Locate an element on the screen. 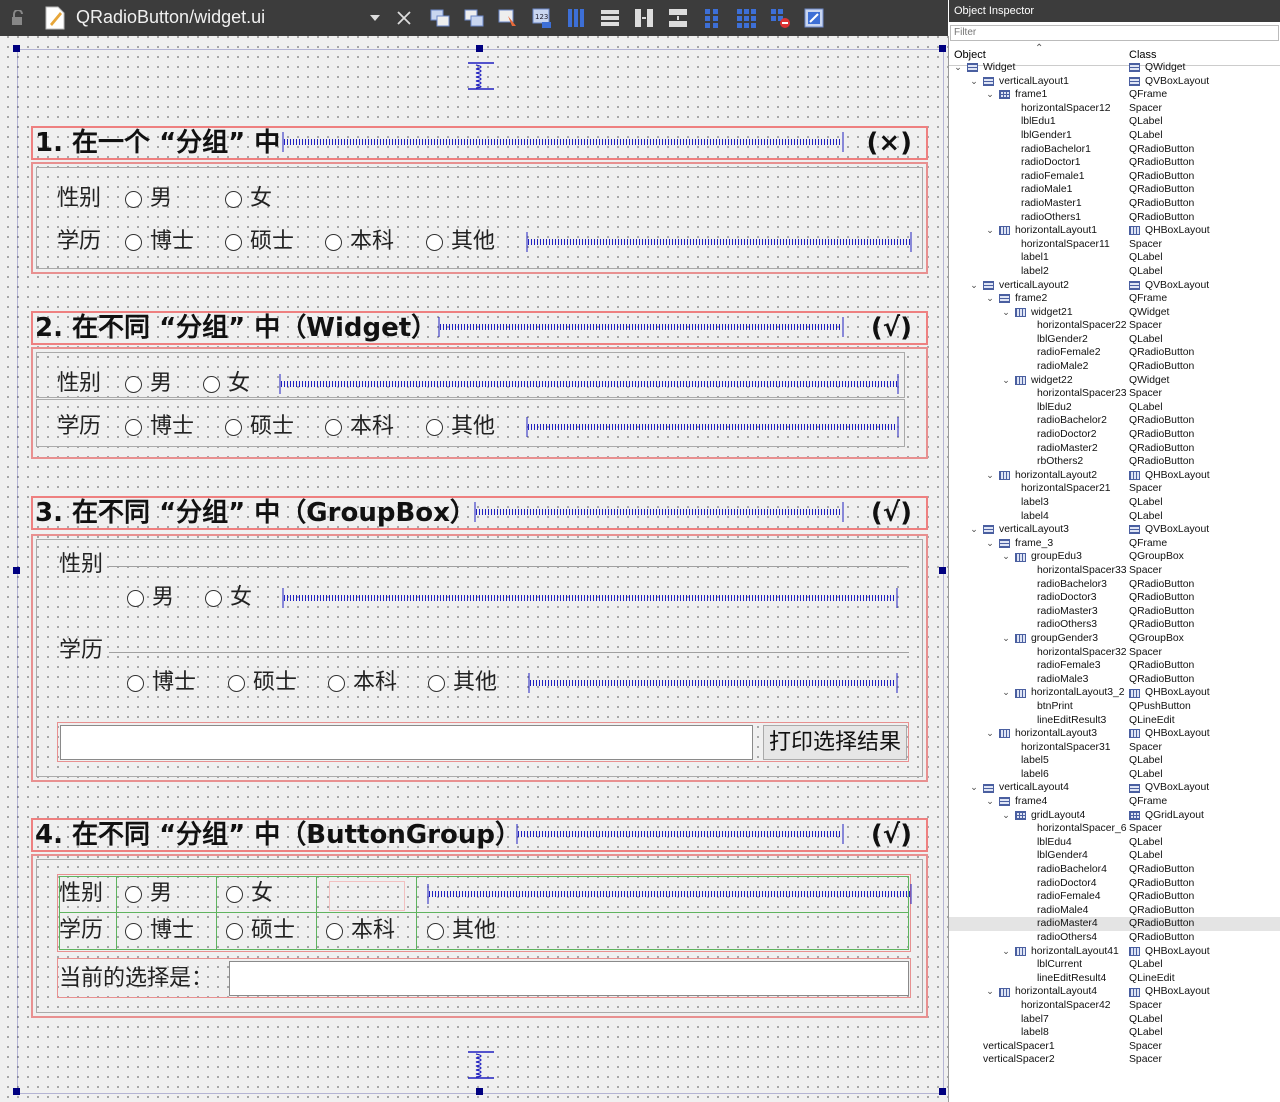  tree-row: radioFemale4 QRadioButton is located at coordinates (1114, 897).